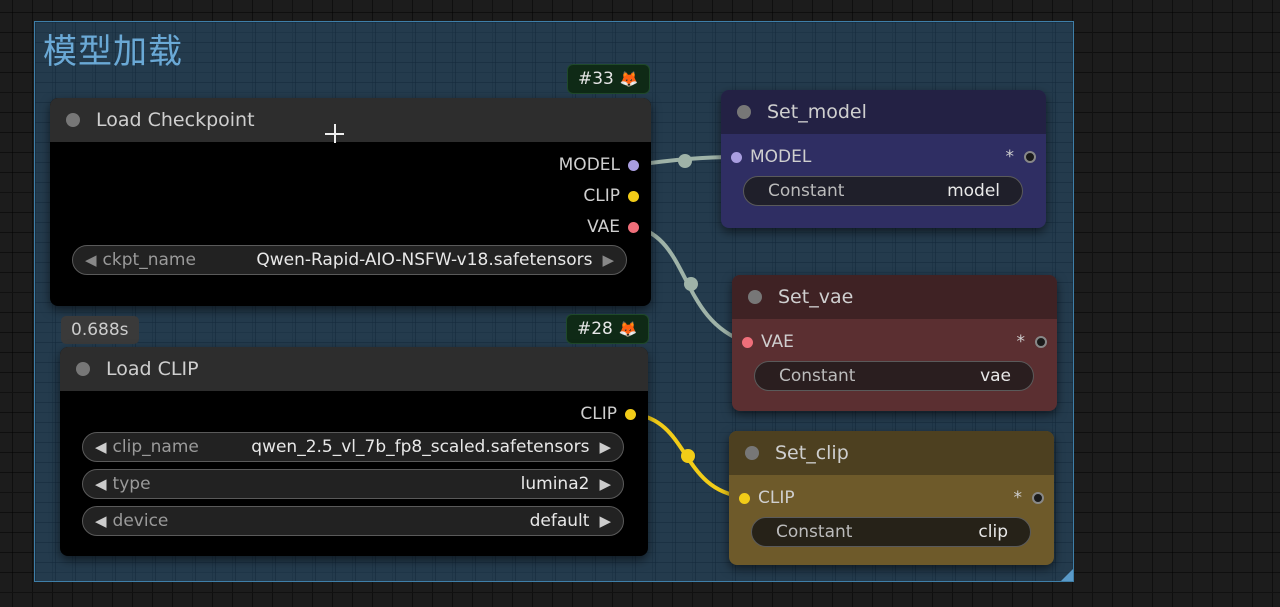 Image resolution: width=1280 pixels, height=607 pixels. What do you see at coordinates (816, 297) in the screenshot?
I see `node-title: Set_vae` at bounding box center [816, 297].